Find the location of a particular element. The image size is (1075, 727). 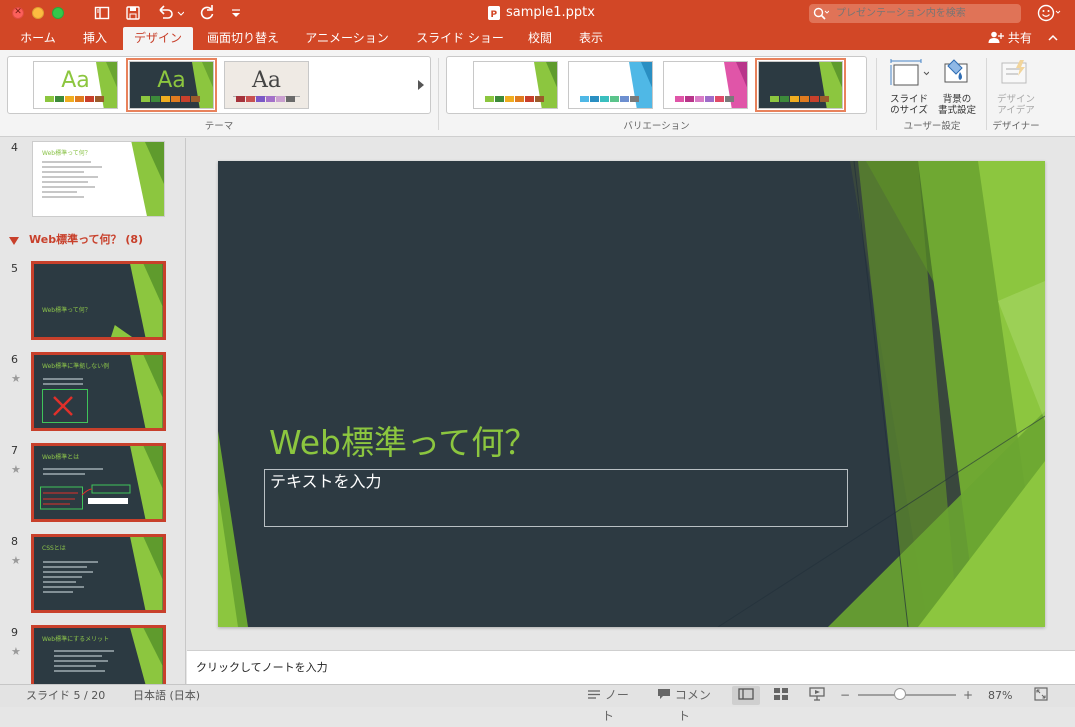

add-person-icon is located at coordinates (996, 37).